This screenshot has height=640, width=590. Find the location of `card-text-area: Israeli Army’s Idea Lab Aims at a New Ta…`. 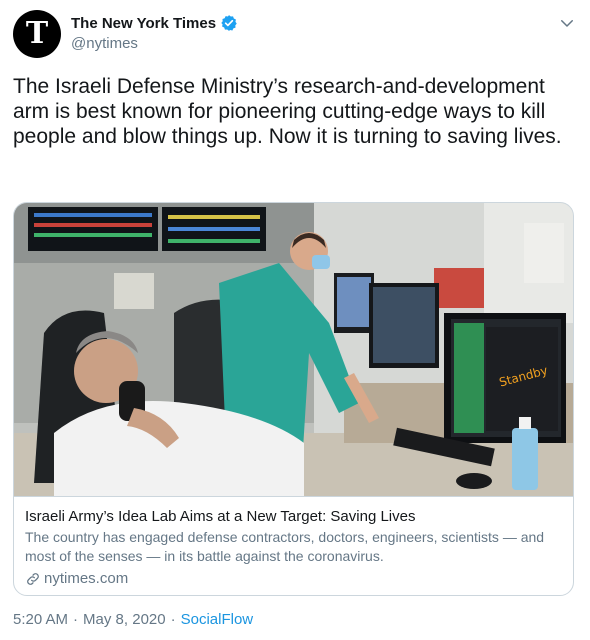

card-text-area: Israeli Army’s Idea Lab Aims at a New Ta… is located at coordinates (293, 545).